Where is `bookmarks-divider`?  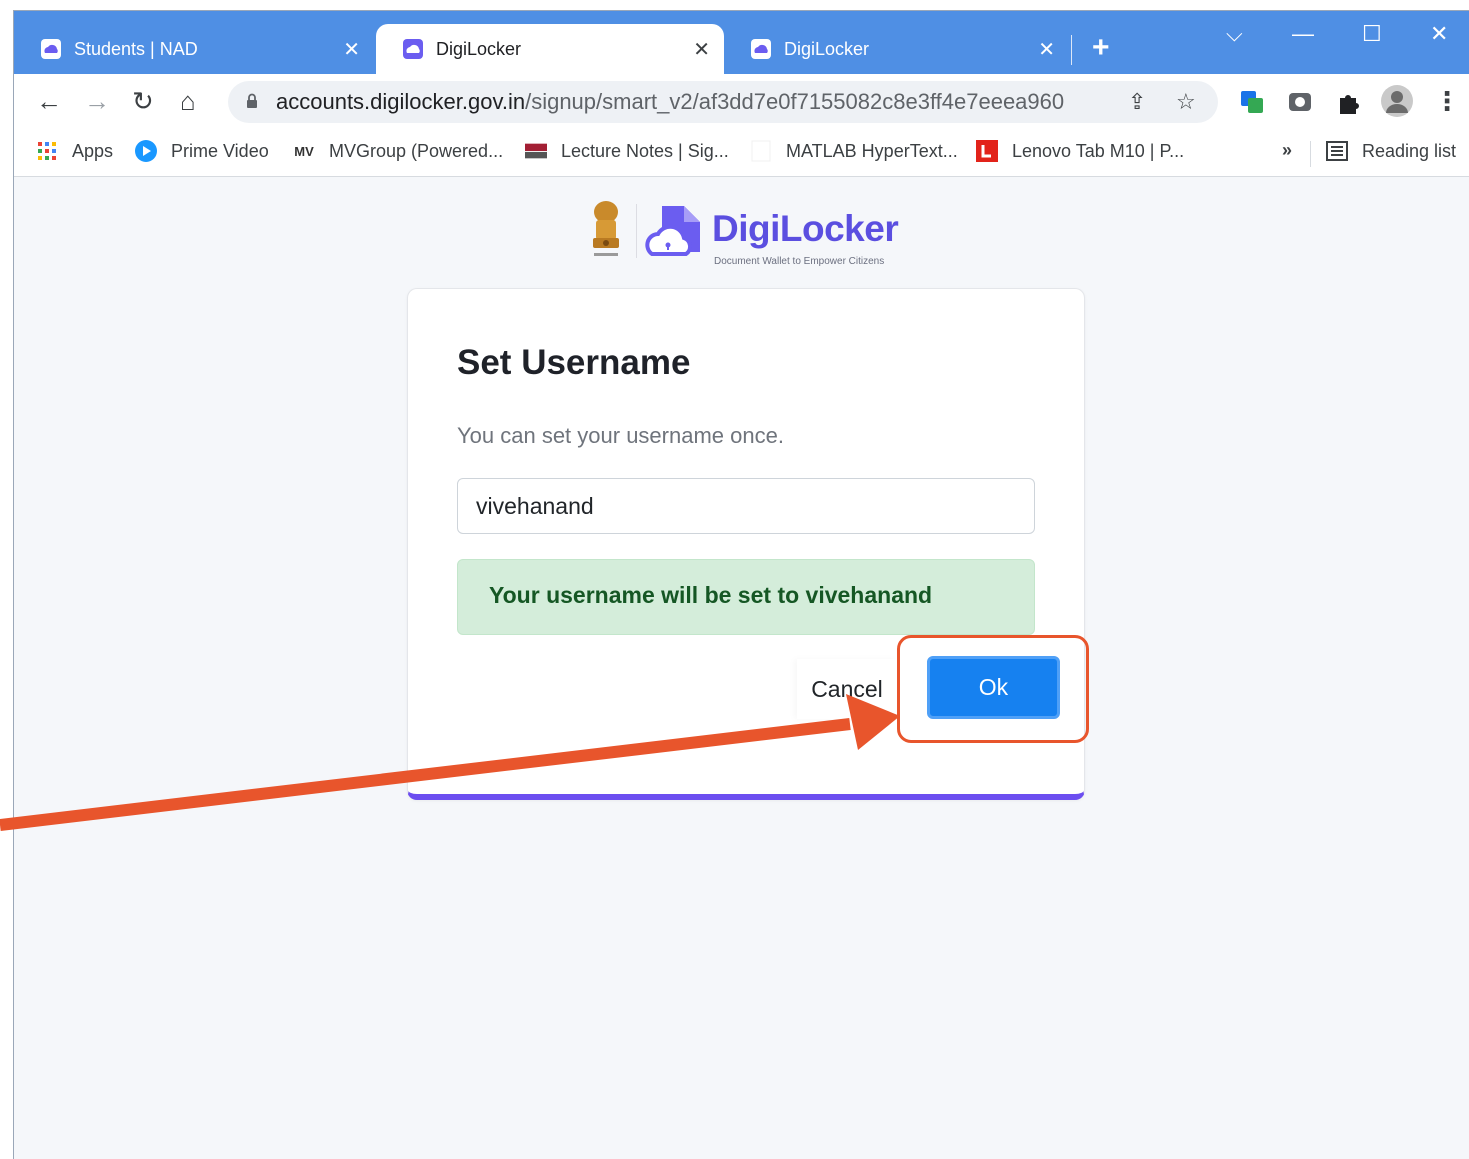 bookmarks-divider is located at coordinates (1310, 154).